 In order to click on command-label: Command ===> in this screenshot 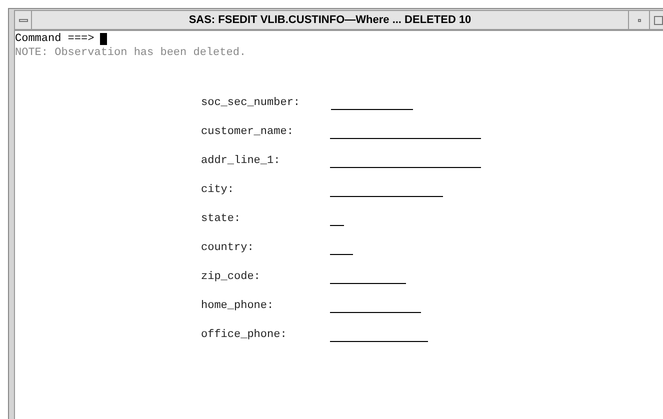, I will do `click(54, 39)`.